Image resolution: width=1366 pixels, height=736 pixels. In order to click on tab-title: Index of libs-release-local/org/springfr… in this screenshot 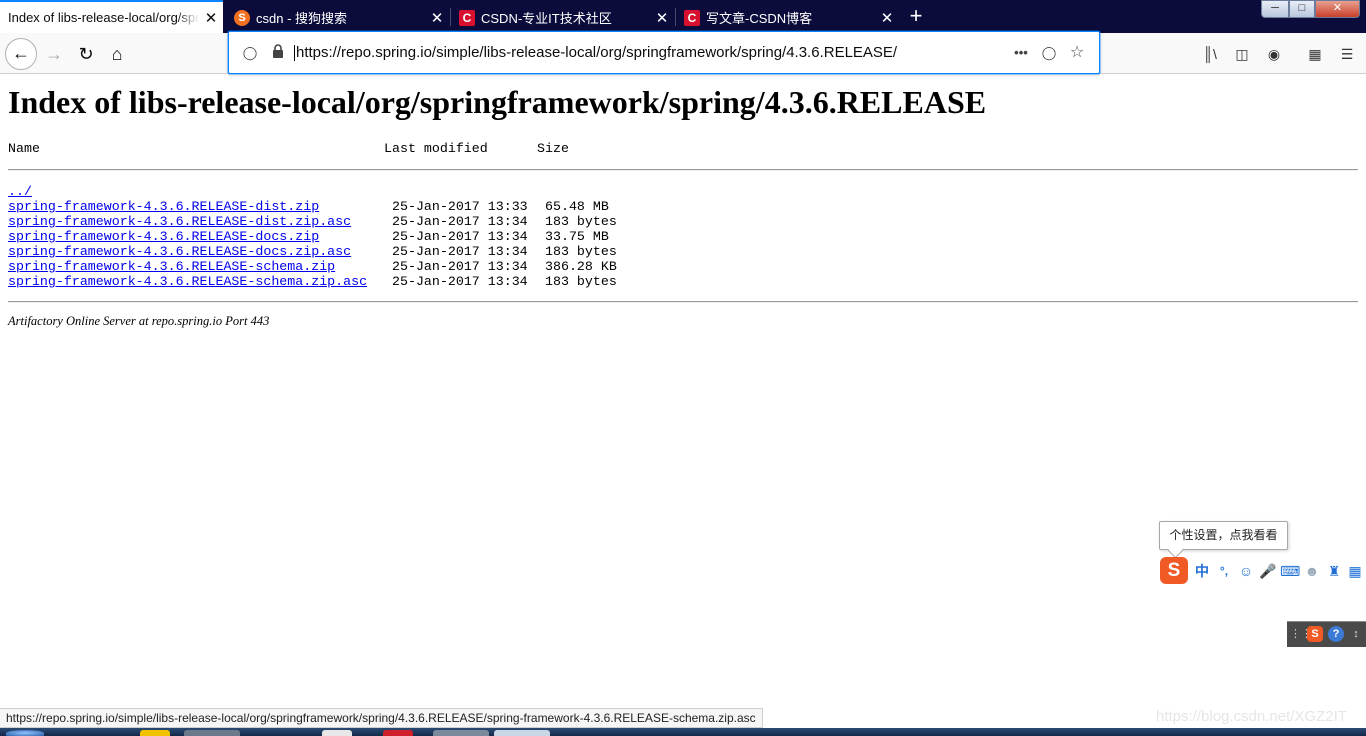, I will do `click(103, 17)`.